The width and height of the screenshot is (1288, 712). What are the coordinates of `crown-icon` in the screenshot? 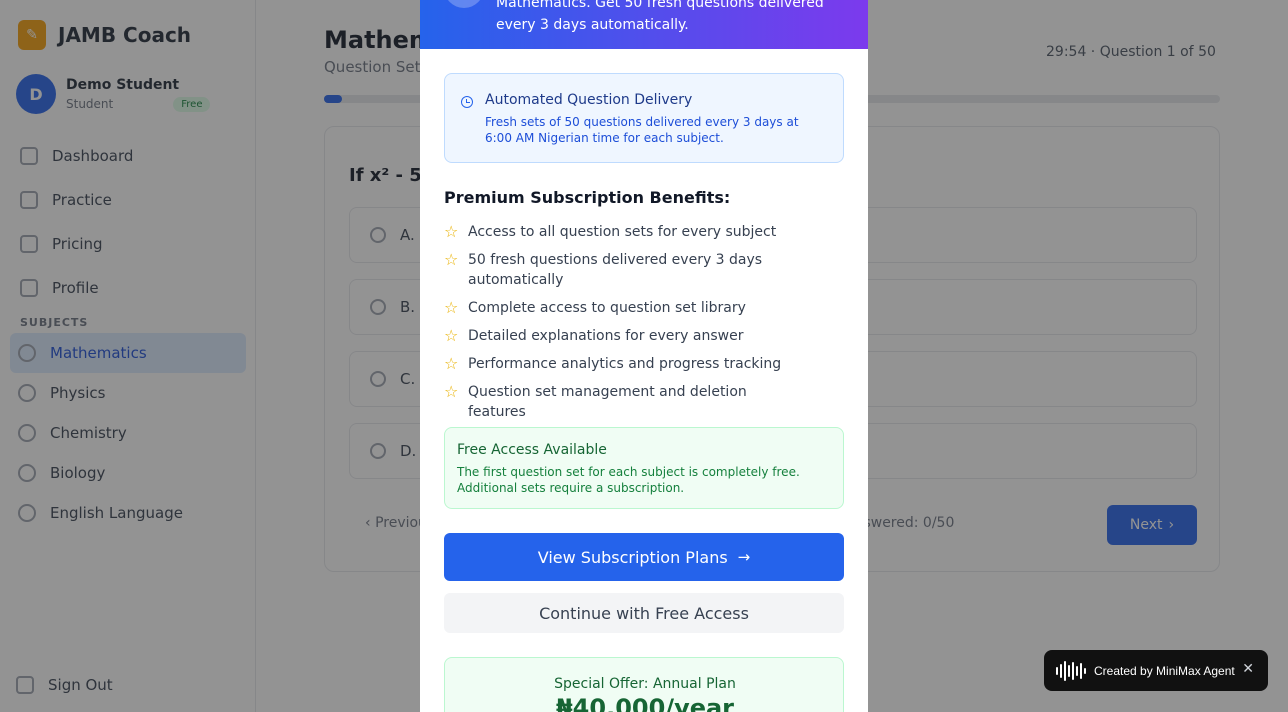 It's located at (464, 4).